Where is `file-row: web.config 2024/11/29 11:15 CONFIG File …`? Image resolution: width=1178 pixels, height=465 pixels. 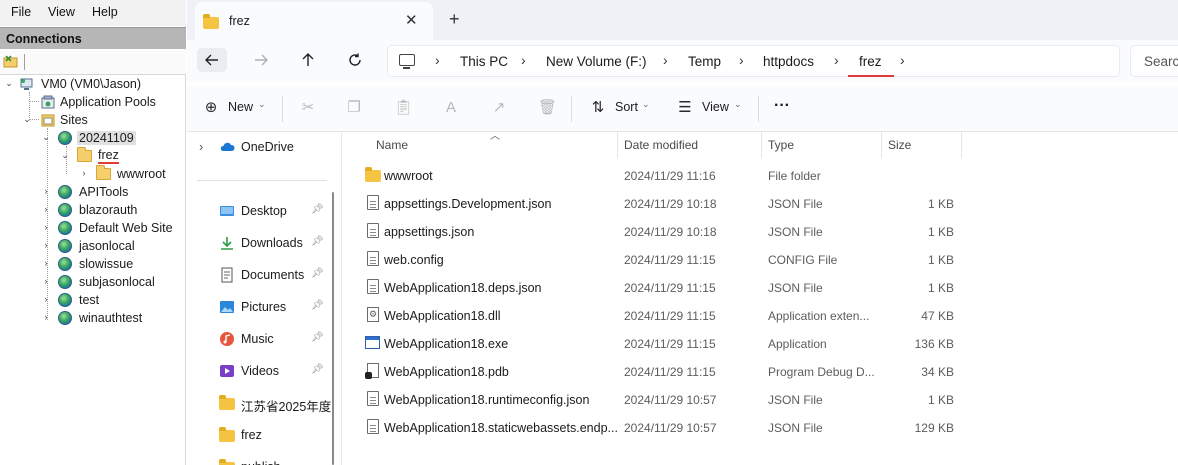 file-row: web.config 2024/11/29 11:15 CONFIG File … is located at coordinates (760, 259).